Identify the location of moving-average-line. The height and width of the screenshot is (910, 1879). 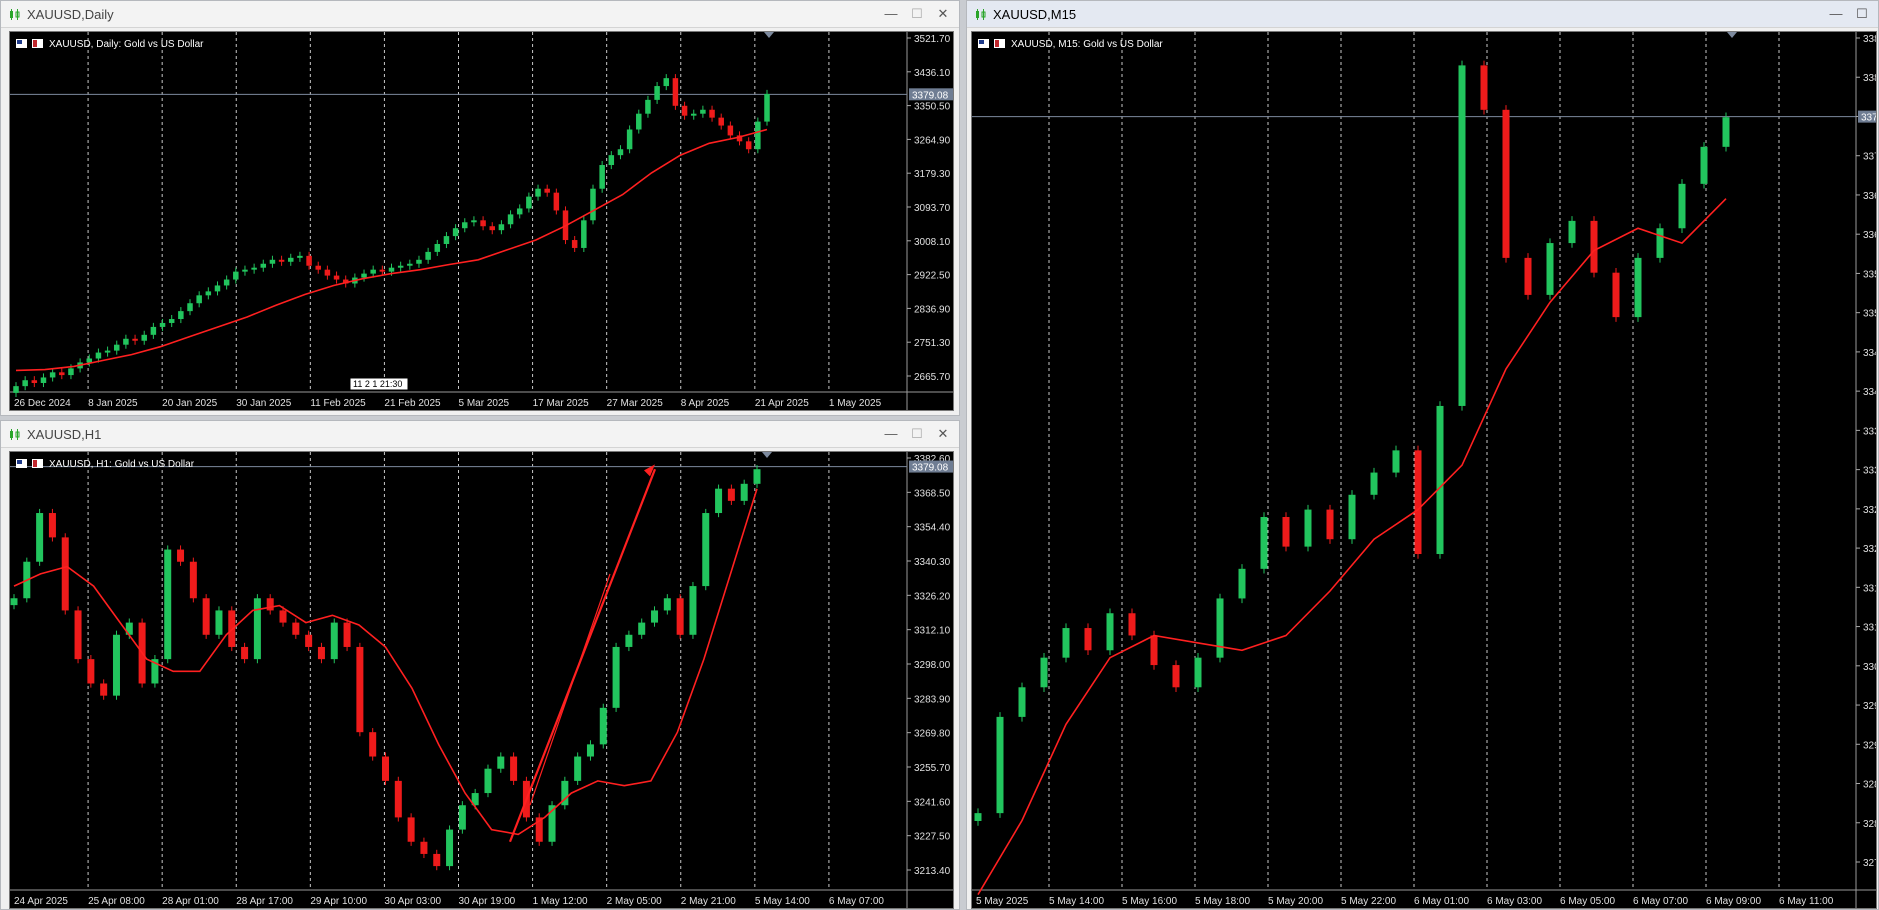
(391, 250).